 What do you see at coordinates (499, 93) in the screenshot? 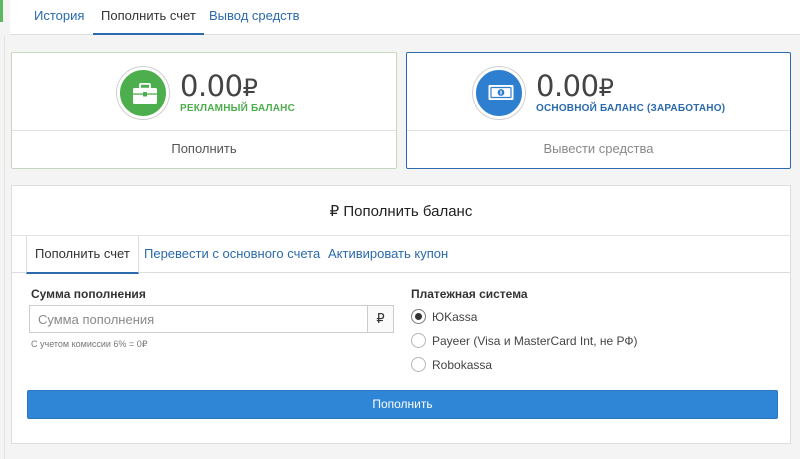
I see `banknote-icon` at bounding box center [499, 93].